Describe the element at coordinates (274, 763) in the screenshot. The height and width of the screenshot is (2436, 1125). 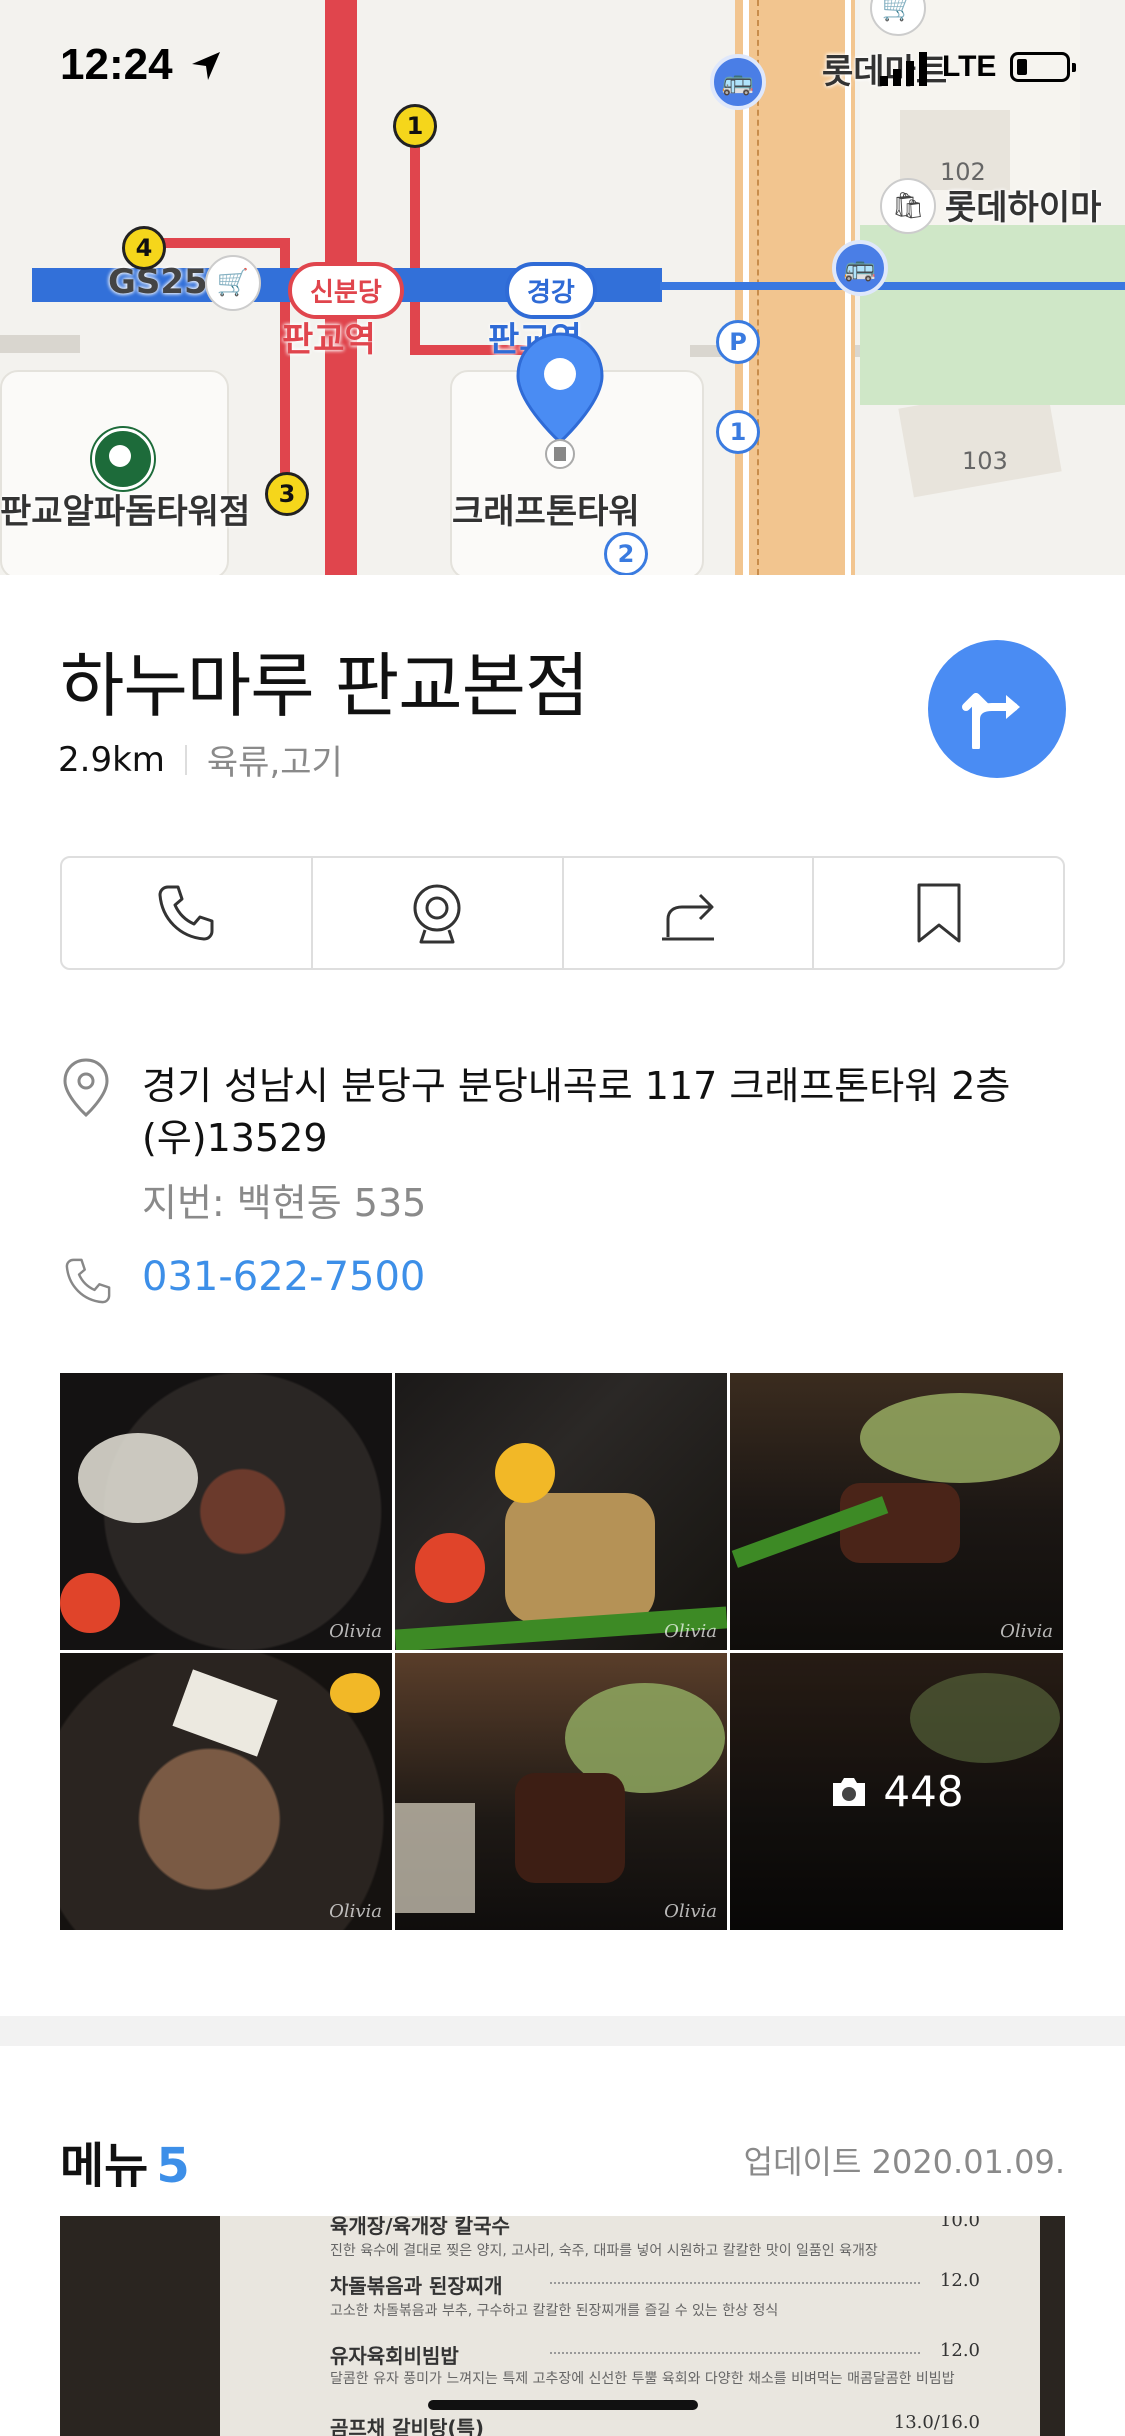
I see `place-category: 육류,고기` at that location.